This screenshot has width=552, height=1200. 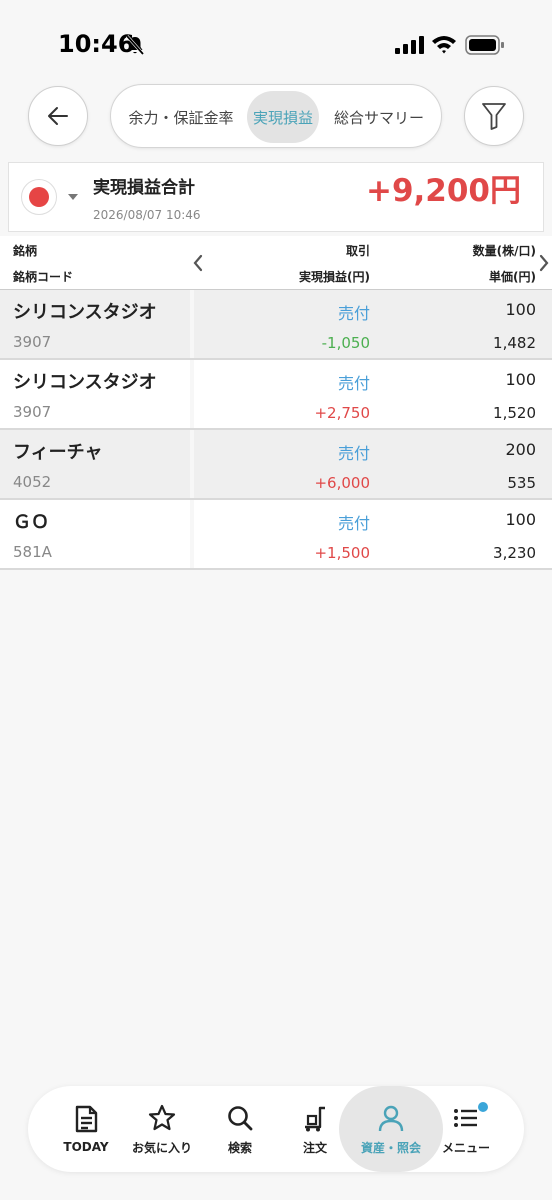 What do you see at coordinates (276, 197) in the screenshot?
I see `summary-card: 実現損益合計 2026/08/07 10:46 +9,200円` at bounding box center [276, 197].